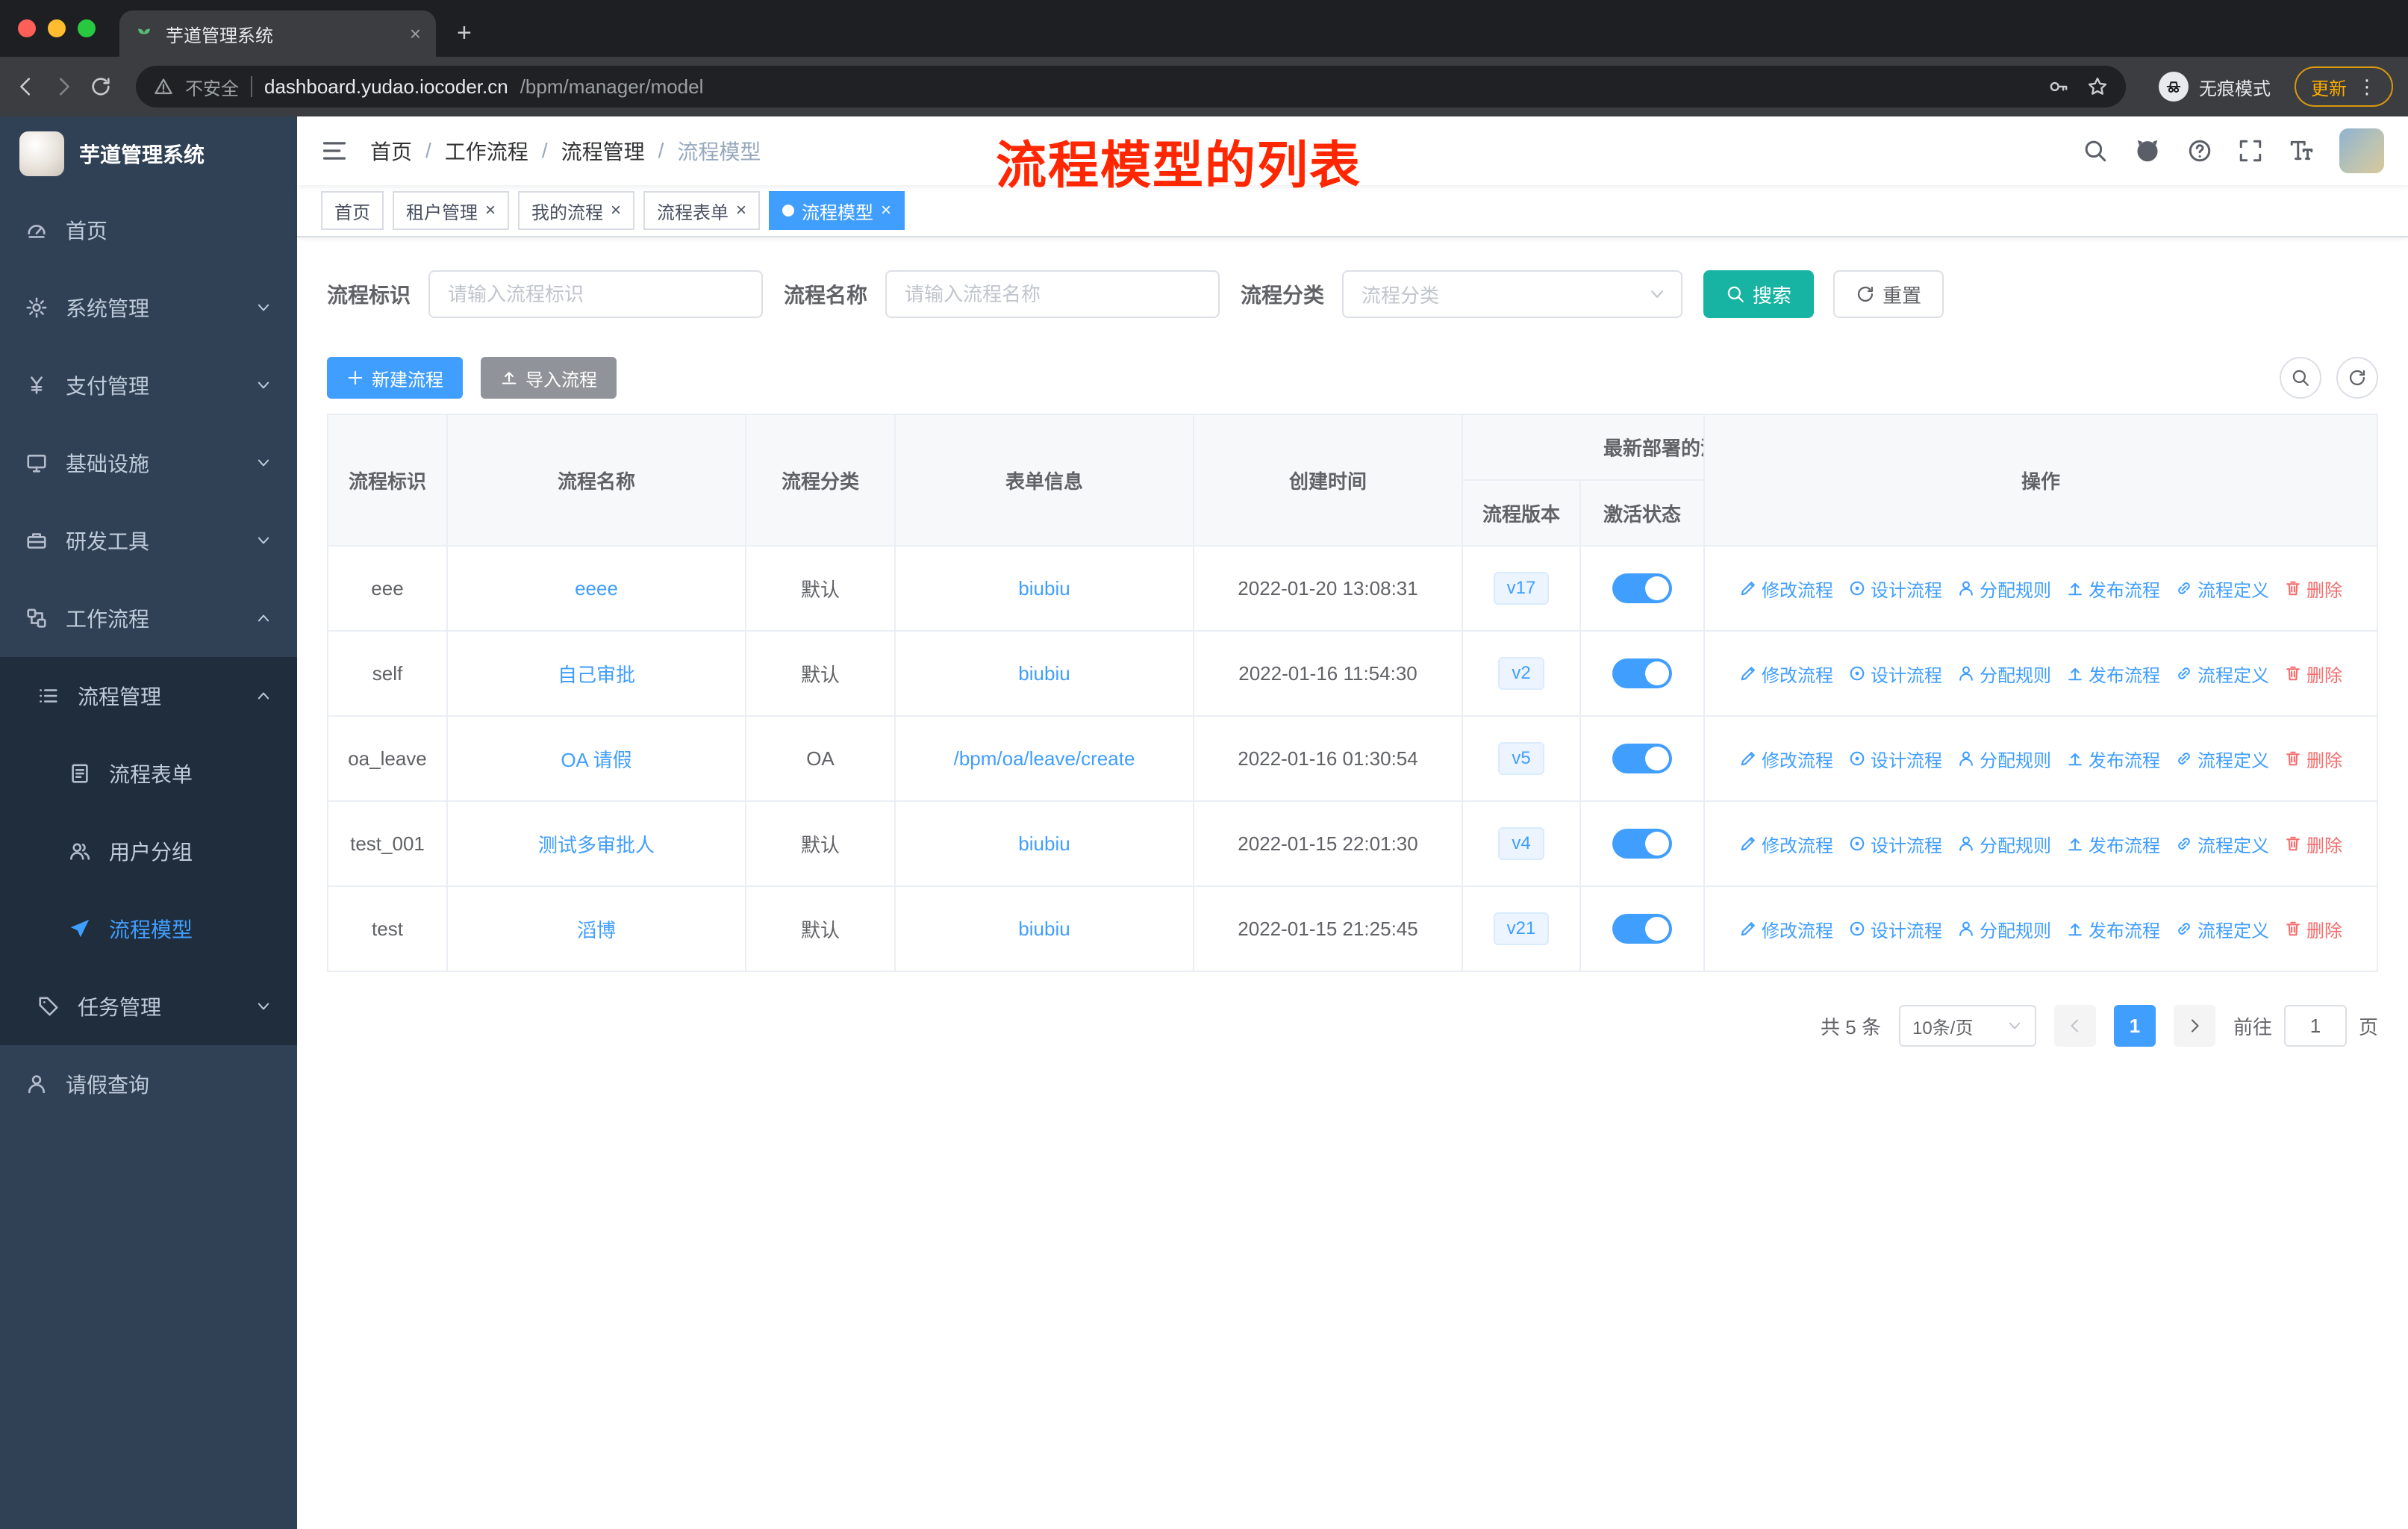 This screenshot has height=1529, width=2408. I want to click on browser-update-button: 更新 ⋮, so click(2344, 86).